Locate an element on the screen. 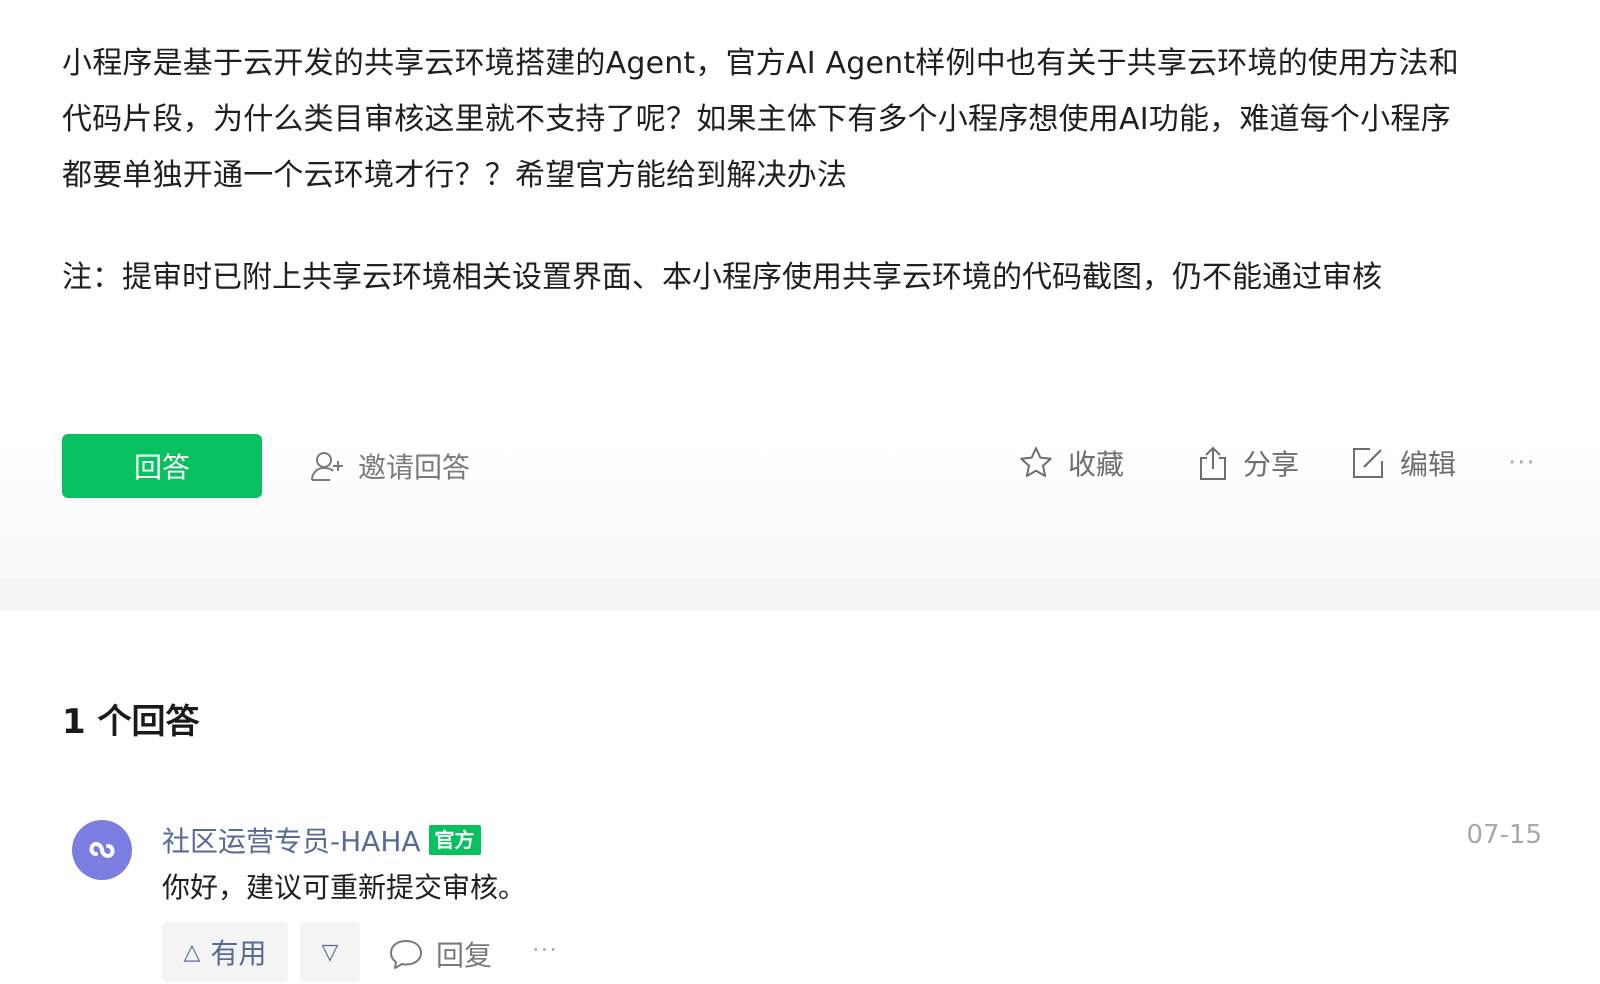  favorite-button: 收藏 is located at coordinates (1071, 463).